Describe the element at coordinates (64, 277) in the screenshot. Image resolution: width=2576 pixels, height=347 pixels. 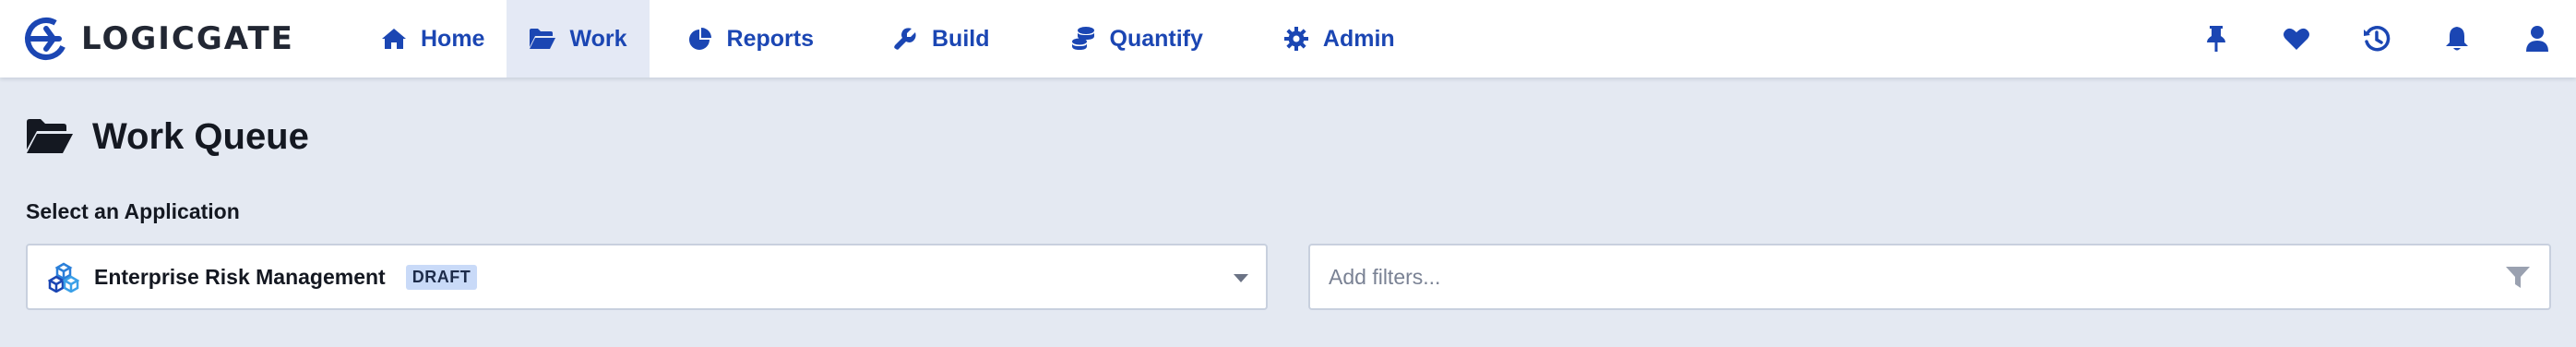
I see `cubes-icon` at that location.